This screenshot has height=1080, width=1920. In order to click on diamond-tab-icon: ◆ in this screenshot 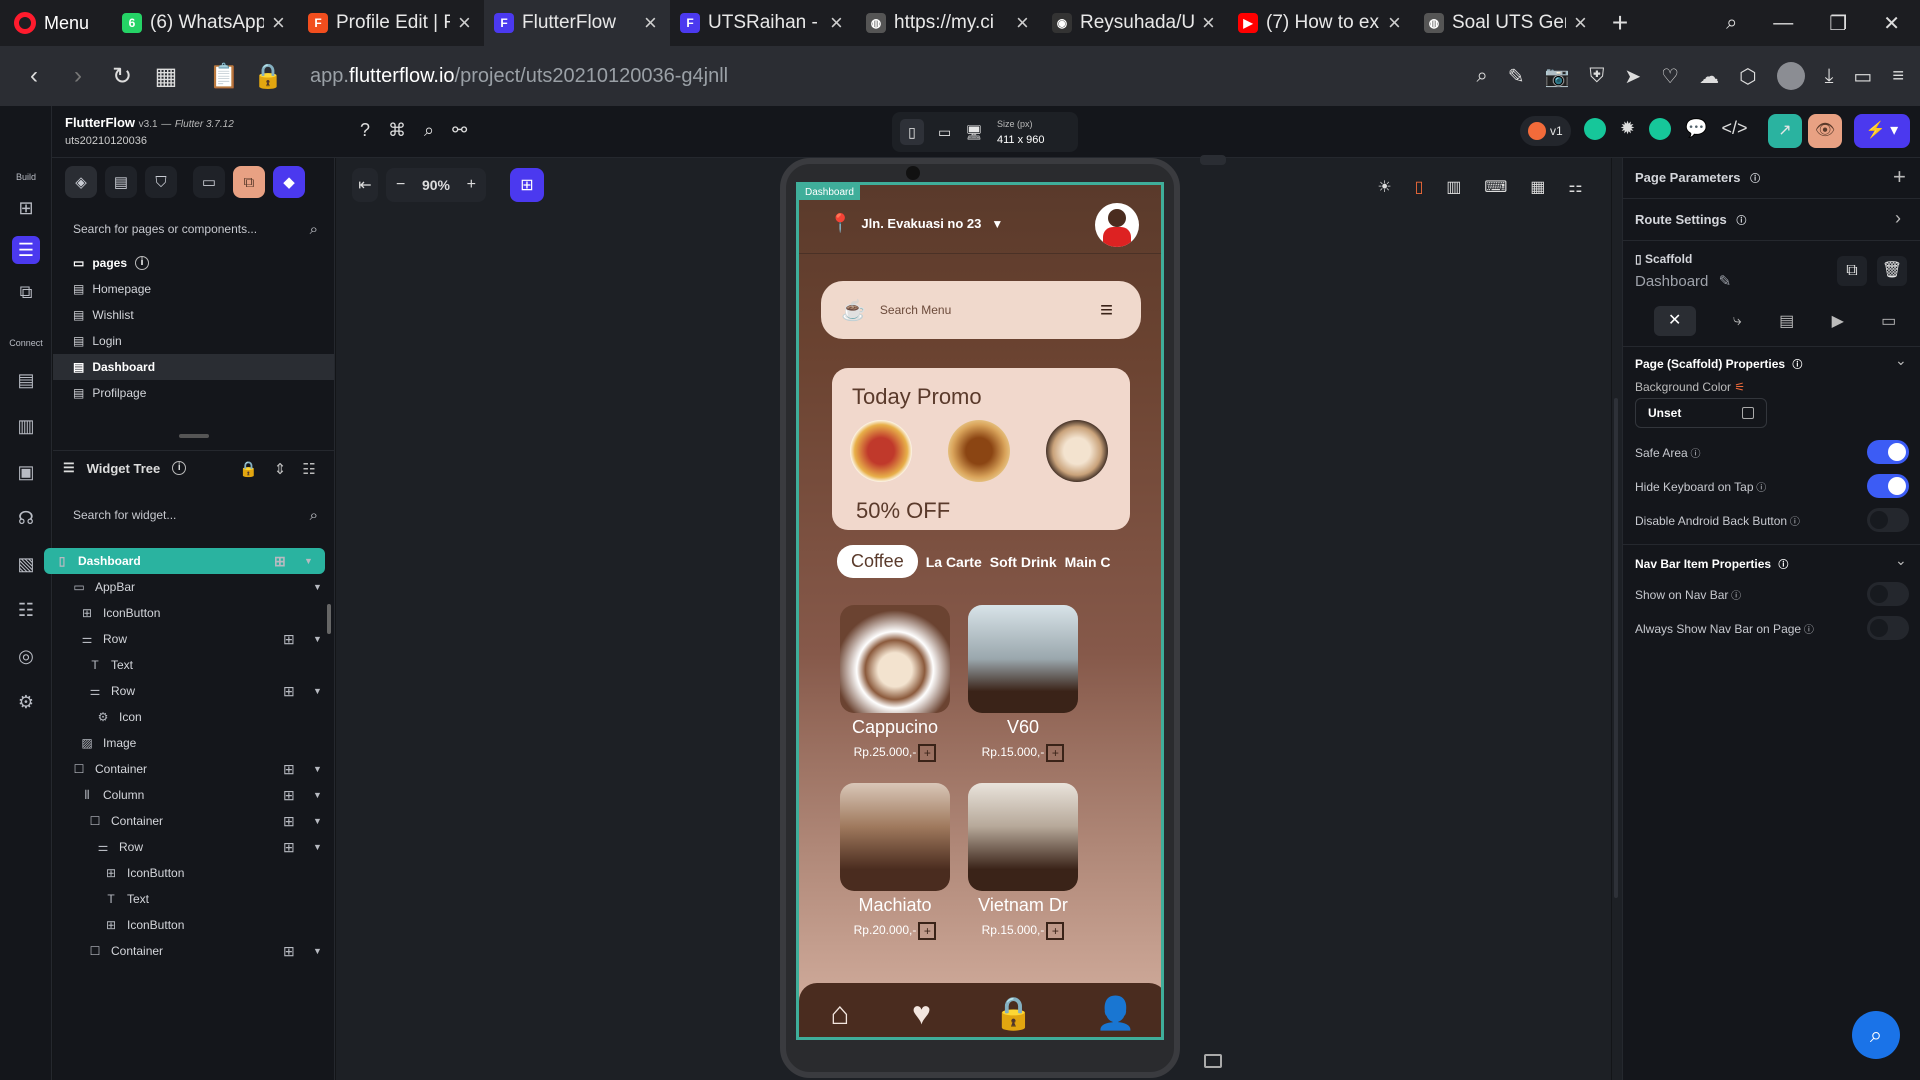, I will do `click(289, 182)`.